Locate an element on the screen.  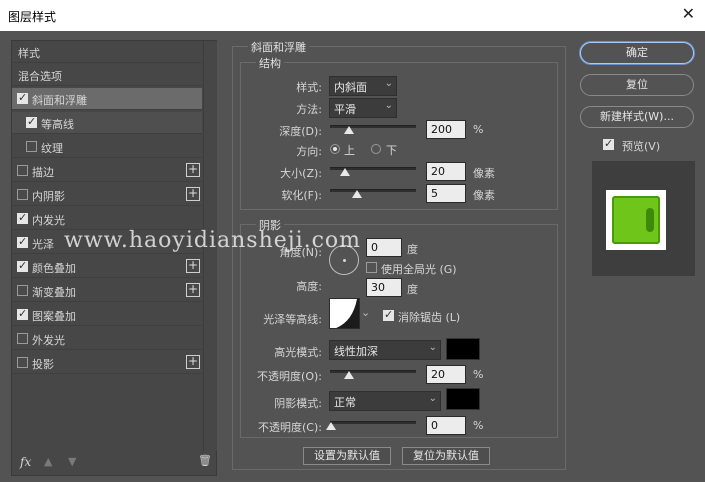
direction-down-radio is located at coordinates (376, 149).